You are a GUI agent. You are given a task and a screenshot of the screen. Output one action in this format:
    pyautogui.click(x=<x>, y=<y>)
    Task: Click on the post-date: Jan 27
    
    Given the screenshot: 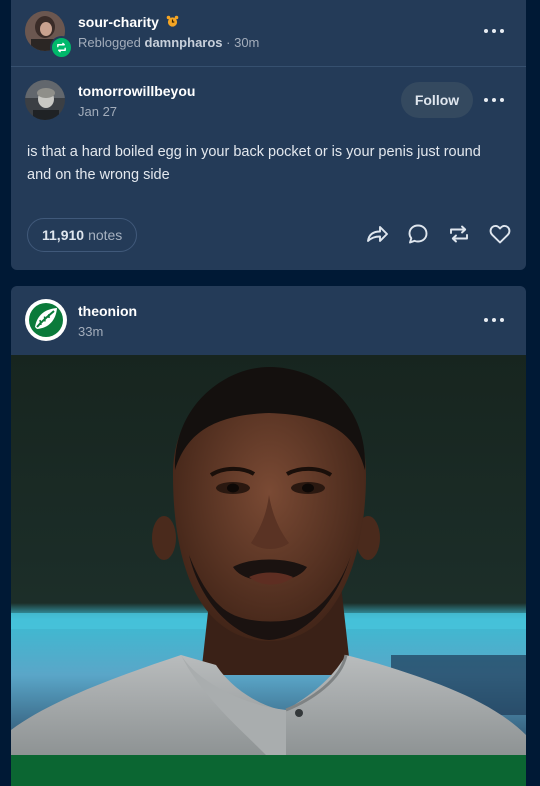 What is the action you would take?
    pyautogui.click(x=97, y=111)
    